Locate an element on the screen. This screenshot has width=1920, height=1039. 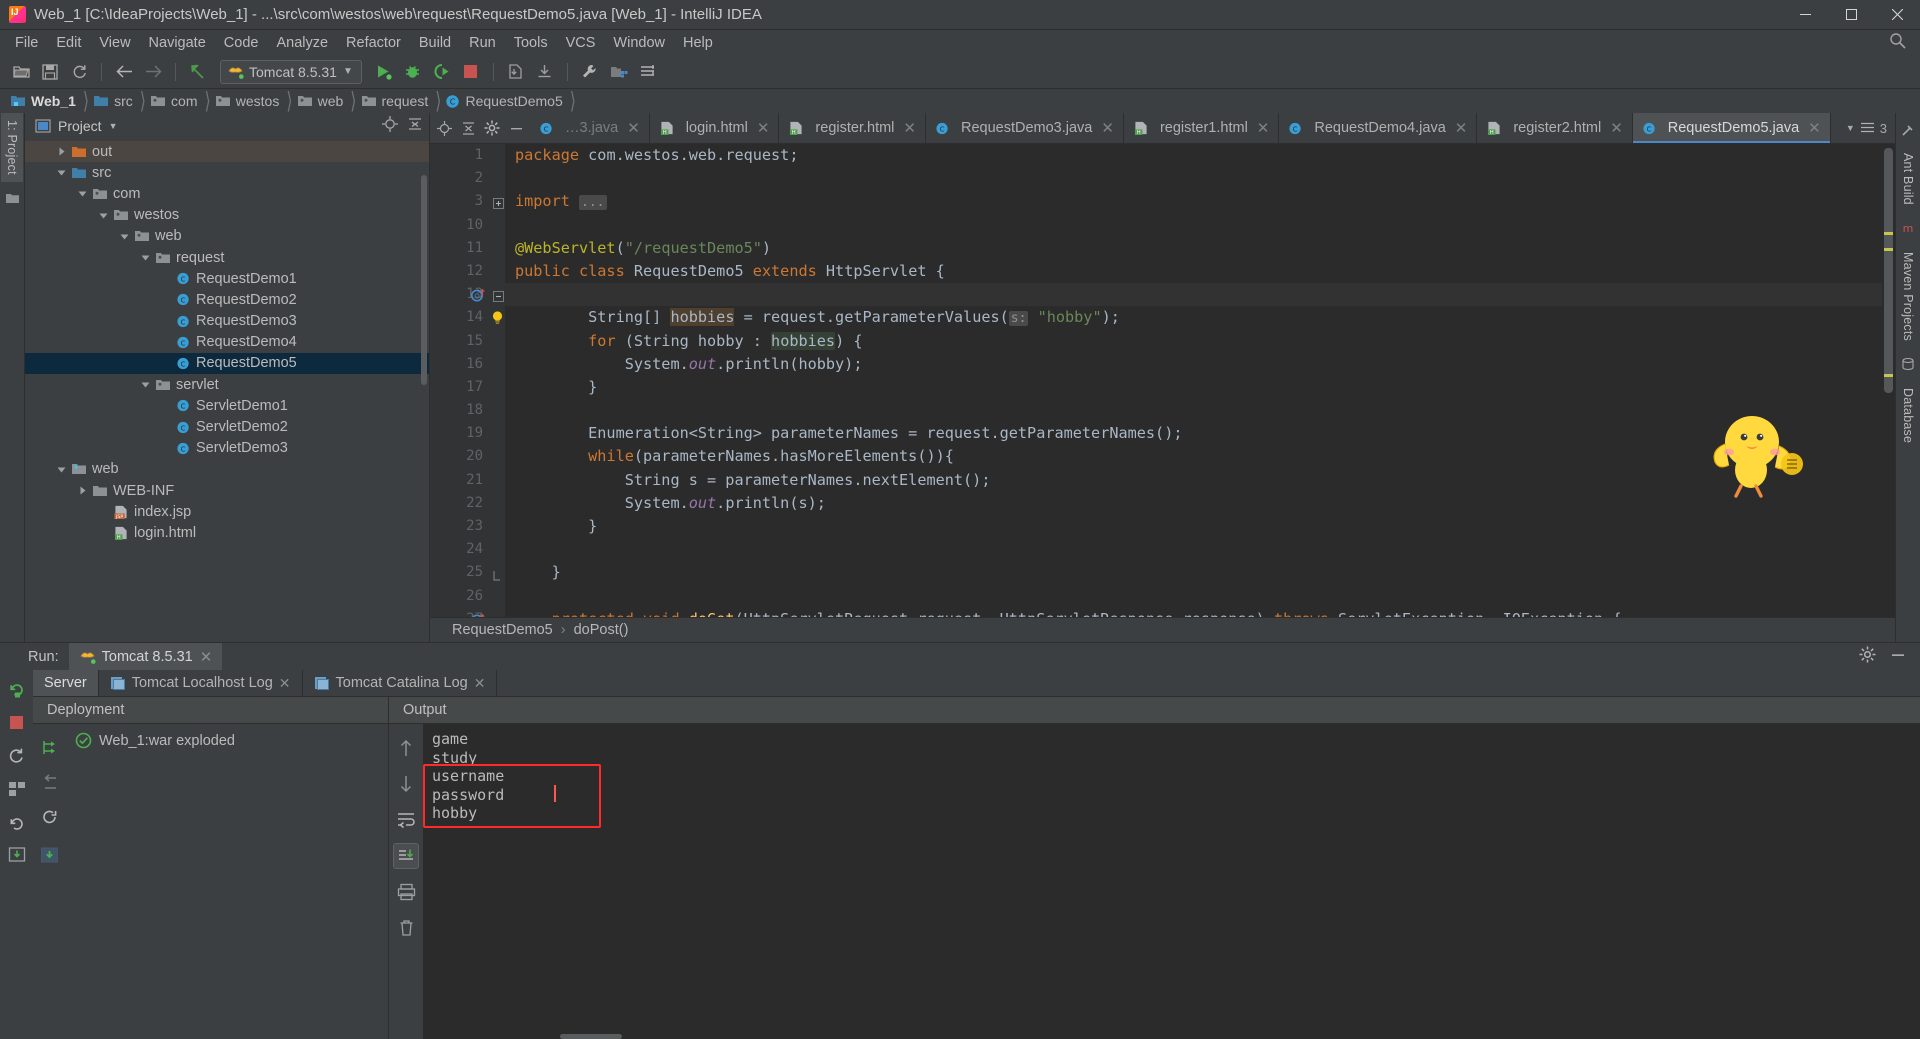
sync-refresh-icon is located at coordinates (79, 72).